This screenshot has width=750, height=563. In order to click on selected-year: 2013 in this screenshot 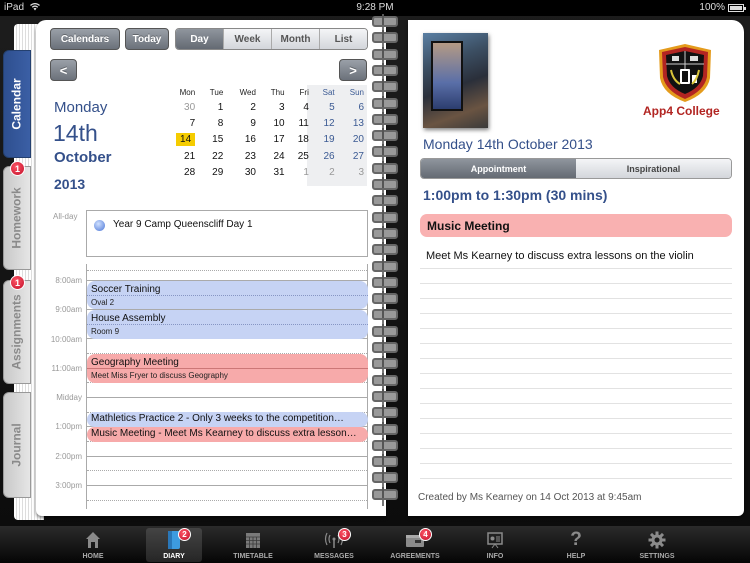, I will do `click(70, 184)`.